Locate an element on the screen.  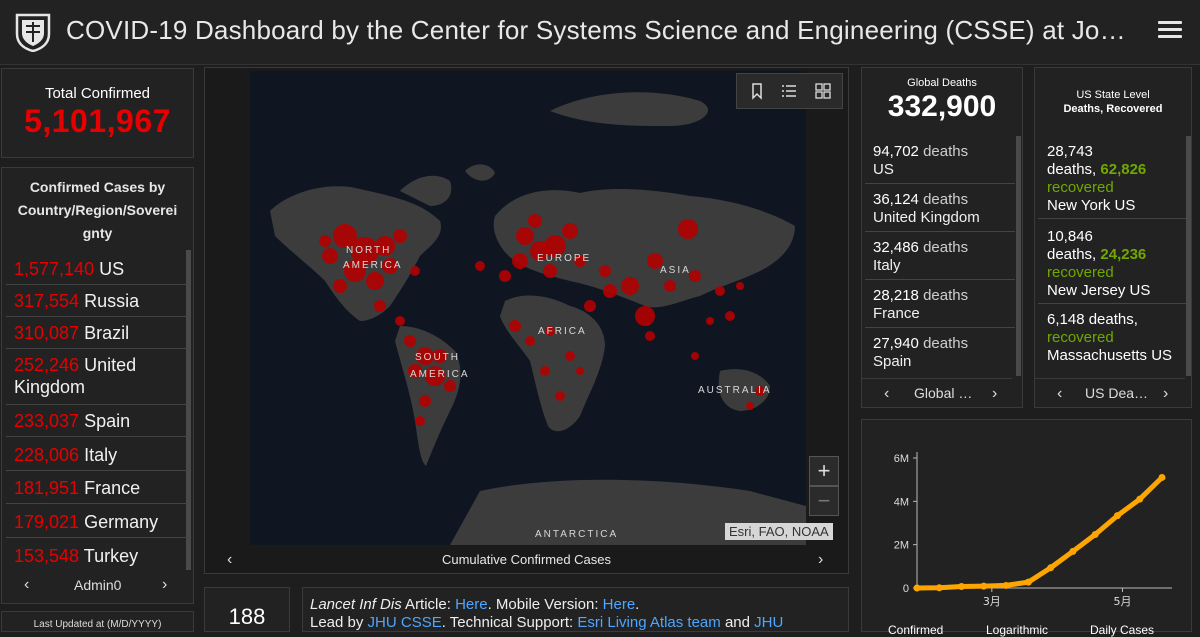
confirmed-count: 228,006 is located at coordinates (47, 455).